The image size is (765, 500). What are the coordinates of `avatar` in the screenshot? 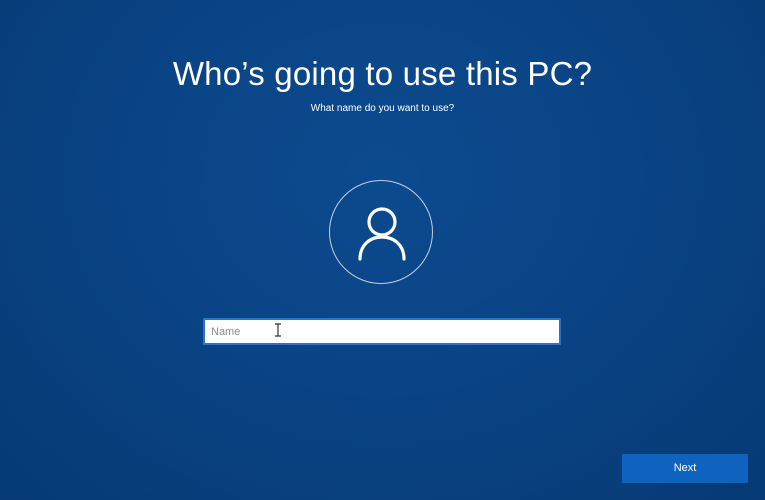 It's located at (381, 232).